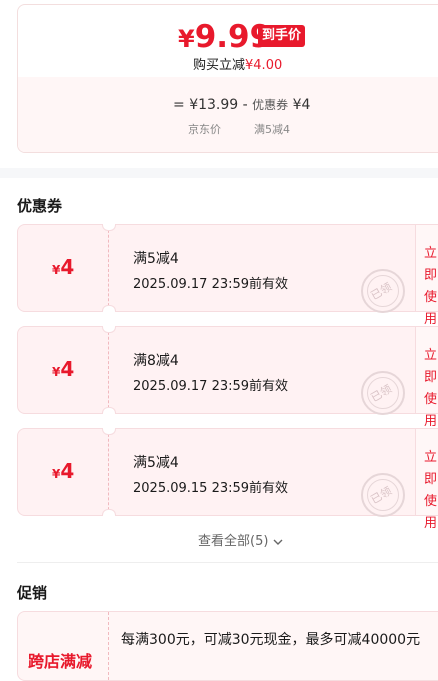 The height and width of the screenshot is (681, 438). I want to click on section-divider, so click(219, 173).